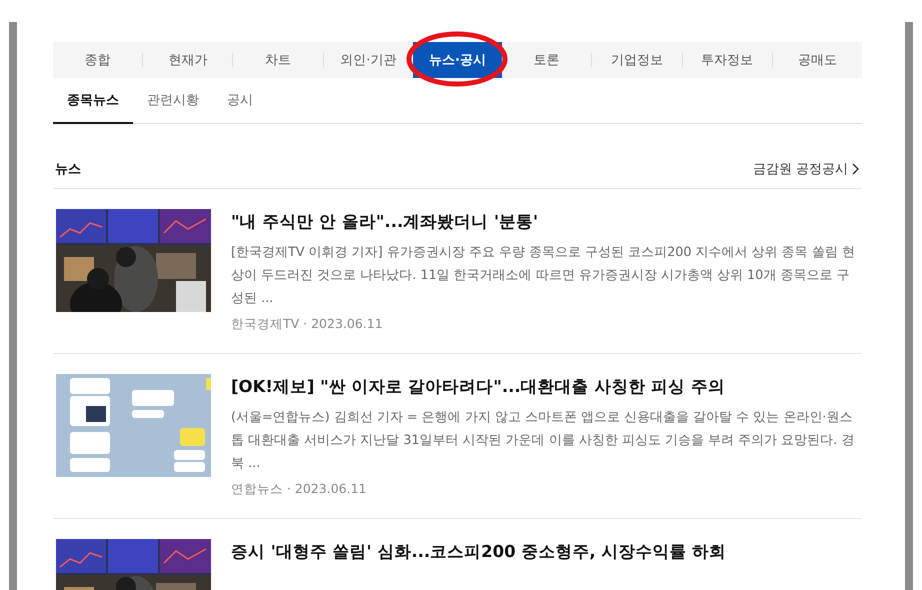 The image size is (922, 590). I want to click on section-title: 뉴스, so click(68, 169).